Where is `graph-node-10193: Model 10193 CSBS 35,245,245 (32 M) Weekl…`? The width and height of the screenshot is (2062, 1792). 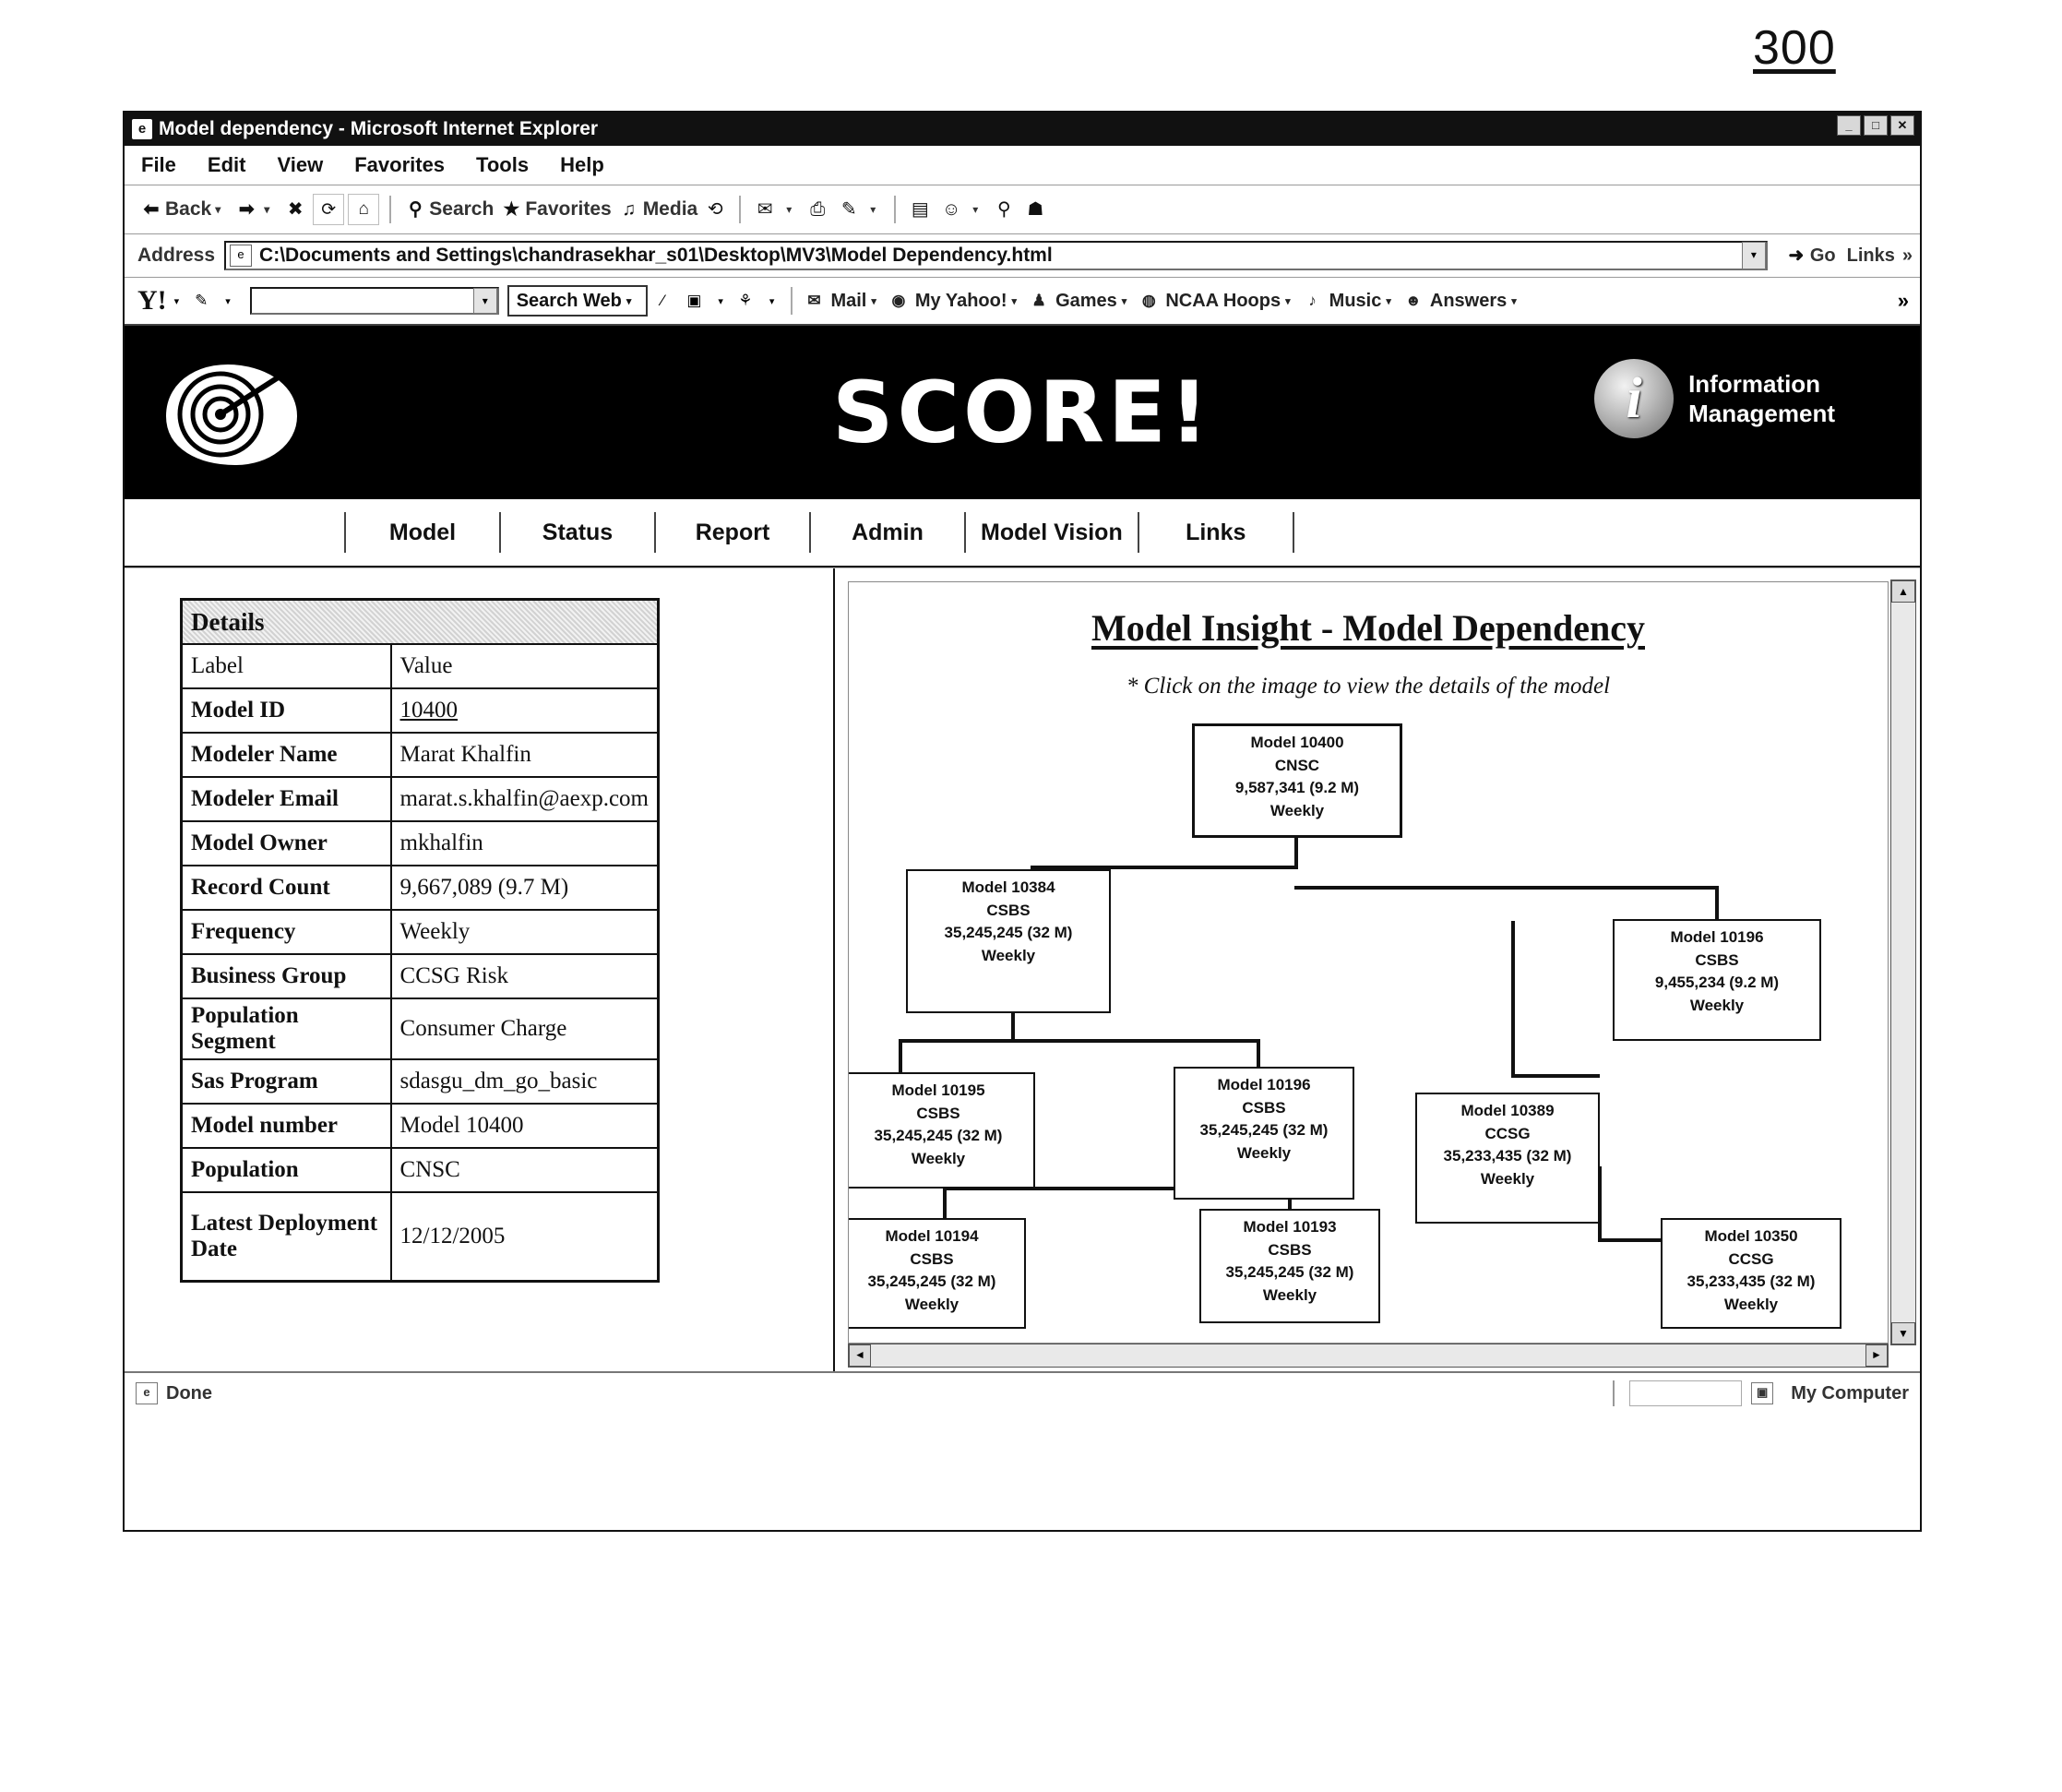
graph-node-10193: Model 10193 CSBS 35,245,245 (32 M) Weekl… is located at coordinates (1289, 1266).